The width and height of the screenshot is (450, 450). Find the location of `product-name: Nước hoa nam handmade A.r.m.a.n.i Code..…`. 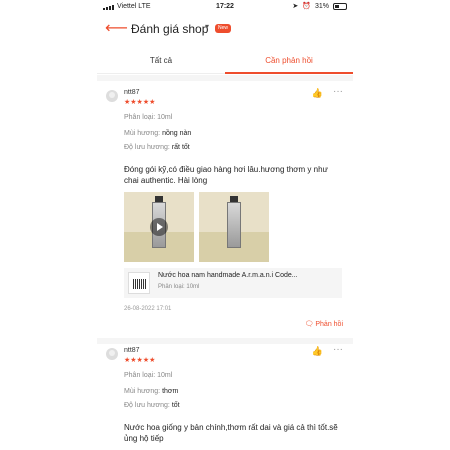

product-name: Nước hoa nam handmade A.r.m.a.n.i Code..… is located at coordinates (228, 275).